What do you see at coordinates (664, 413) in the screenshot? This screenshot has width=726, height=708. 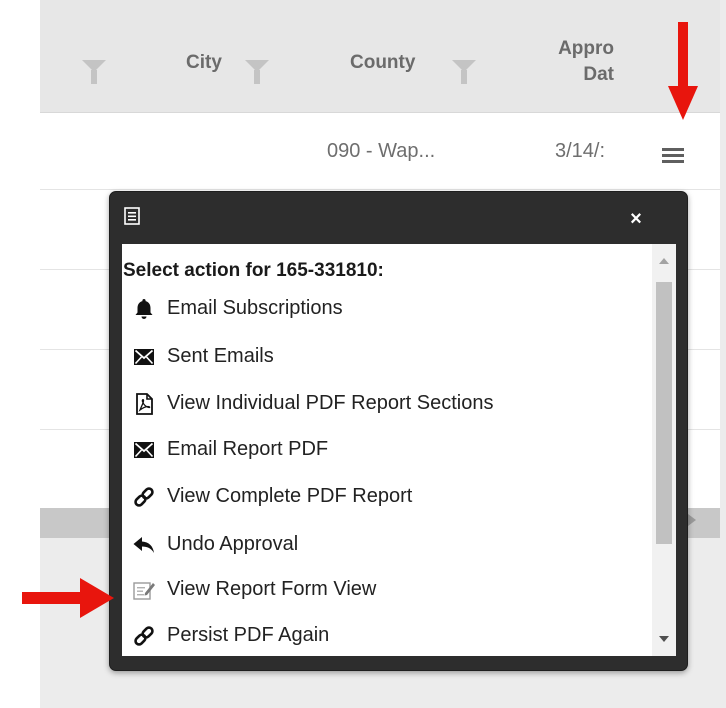 I see `scrollbar-thumb` at bounding box center [664, 413].